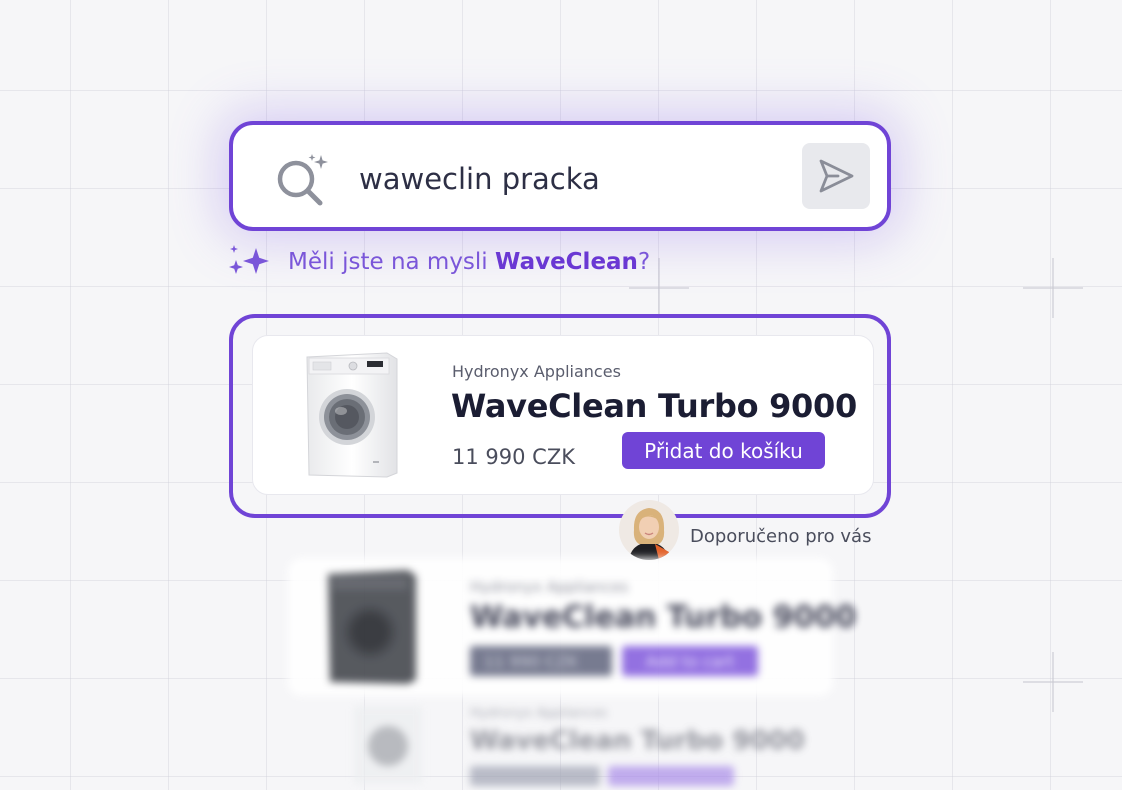 This screenshot has width=1122, height=790. What do you see at coordinates (249, 259) in the screenshot?
I see `sparkles-icon` at bounding box center [249, 259].